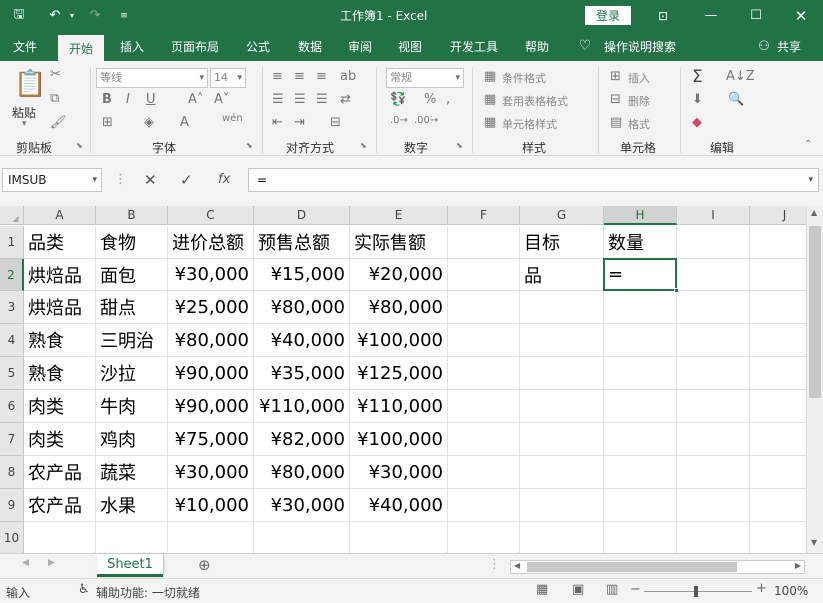 The height and width of the screenshot is (603, 823). What do you see at coordinates (221, 99) in the screenshot?
I see `decrease-font-icon: A˅` at bounding box center [221, 99].